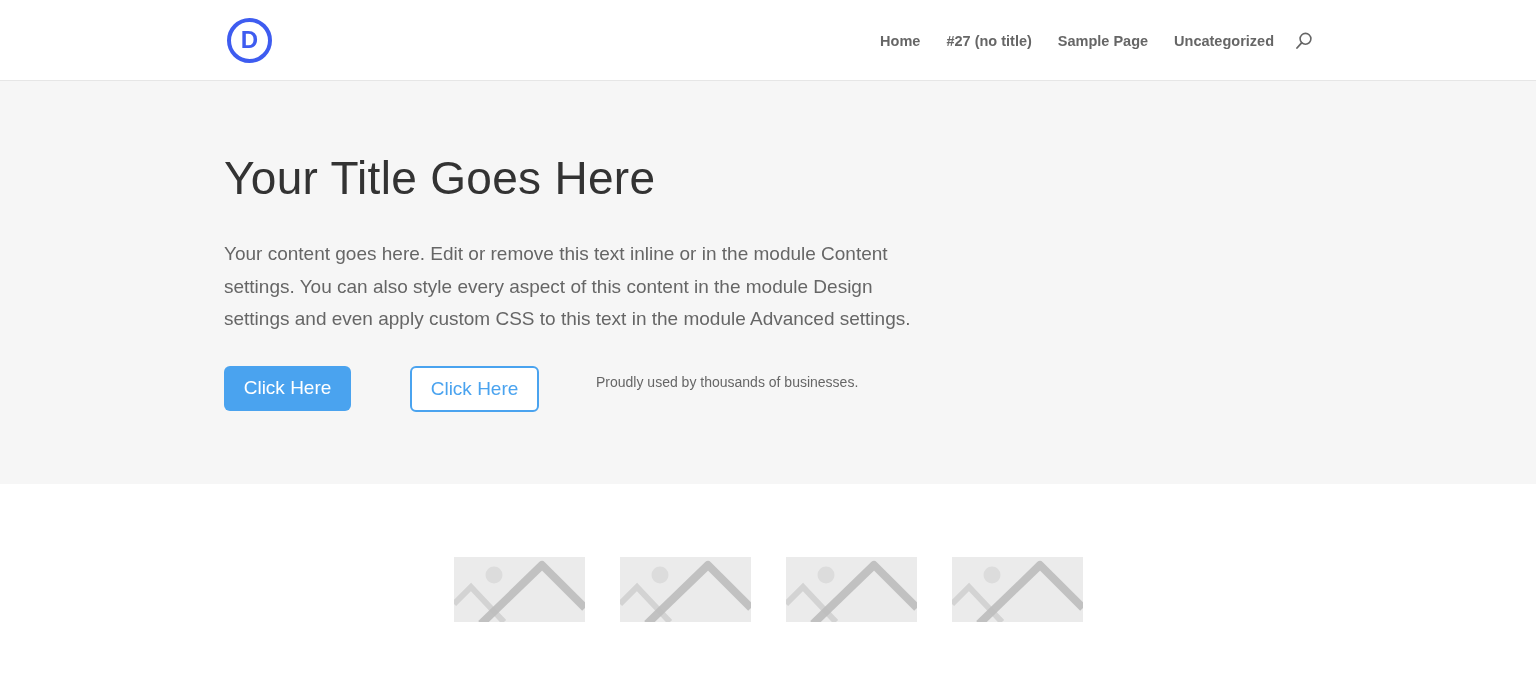 This screenshot has height=676, width=1536. I want to click on nav-link: #27 (no title), so click(989, 40).